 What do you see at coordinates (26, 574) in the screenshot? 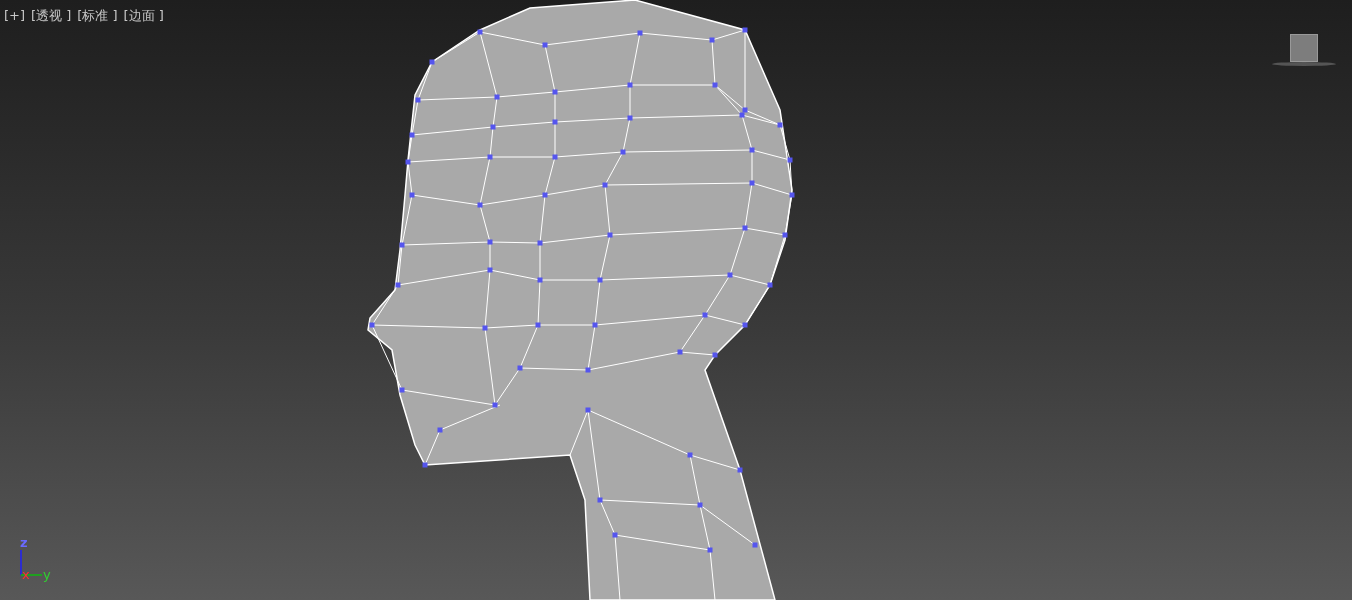
I see `axis-label: x` at bounding box center [26, 574].